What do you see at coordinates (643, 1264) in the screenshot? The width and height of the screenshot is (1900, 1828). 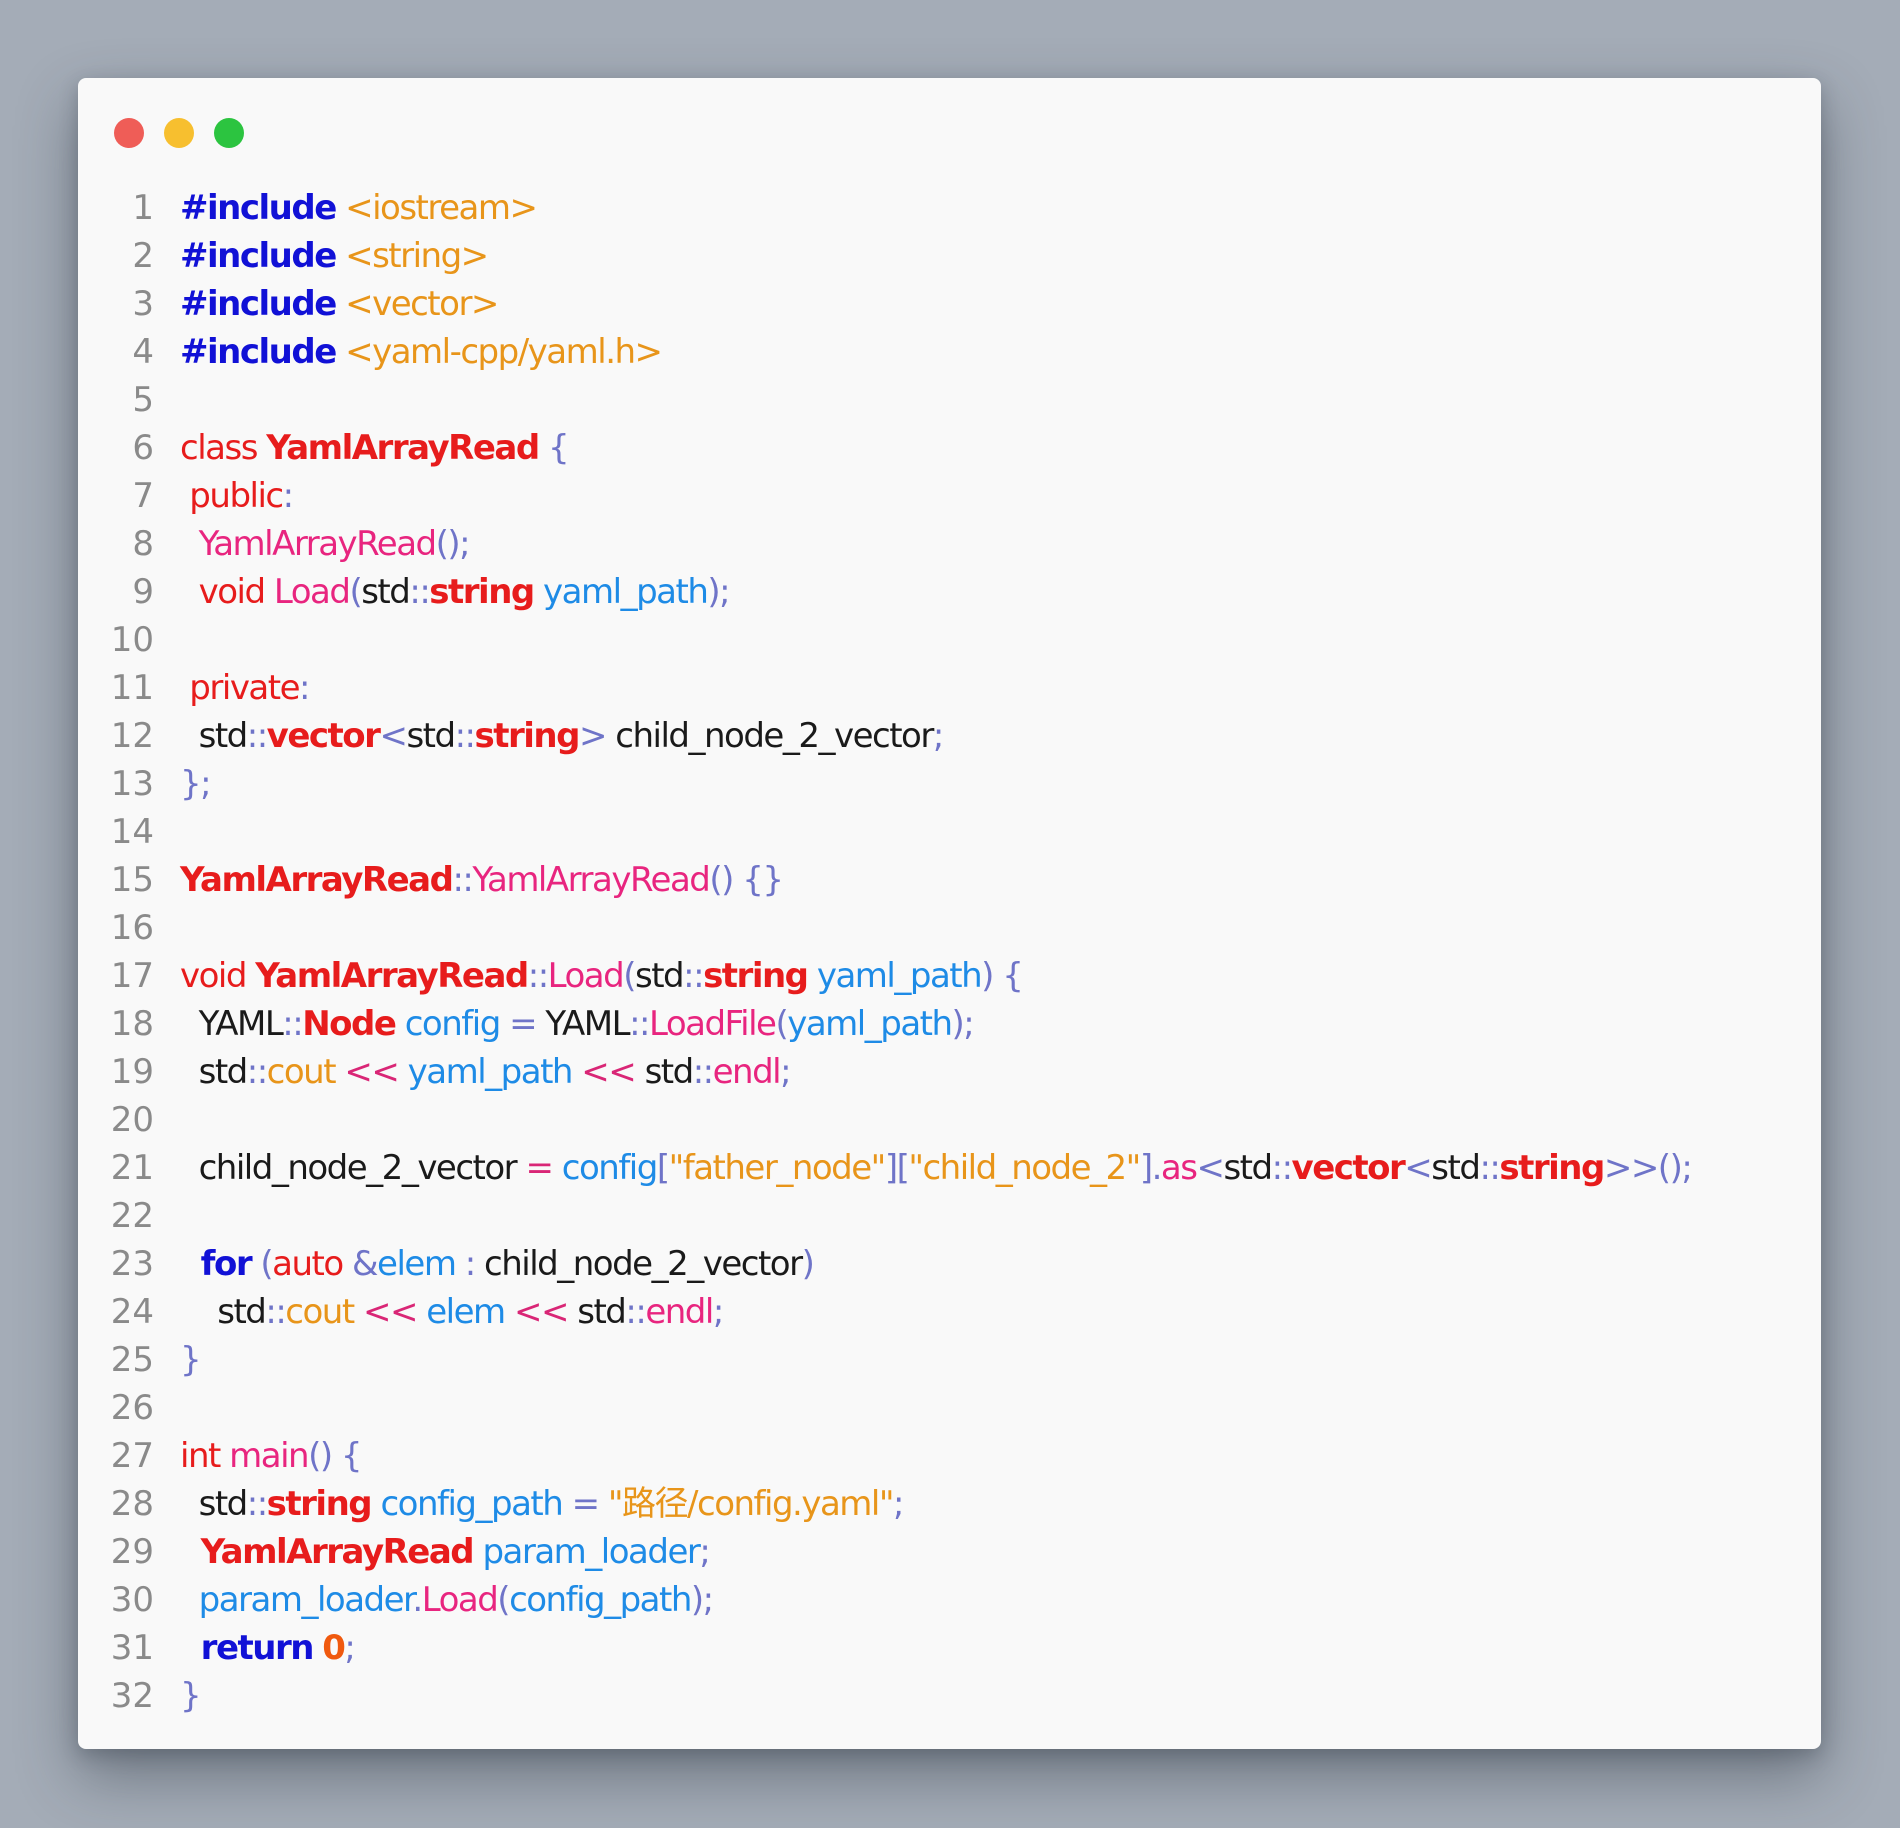 I see `code-token: child_node_2_vector` at bounding box center [643, 1264].